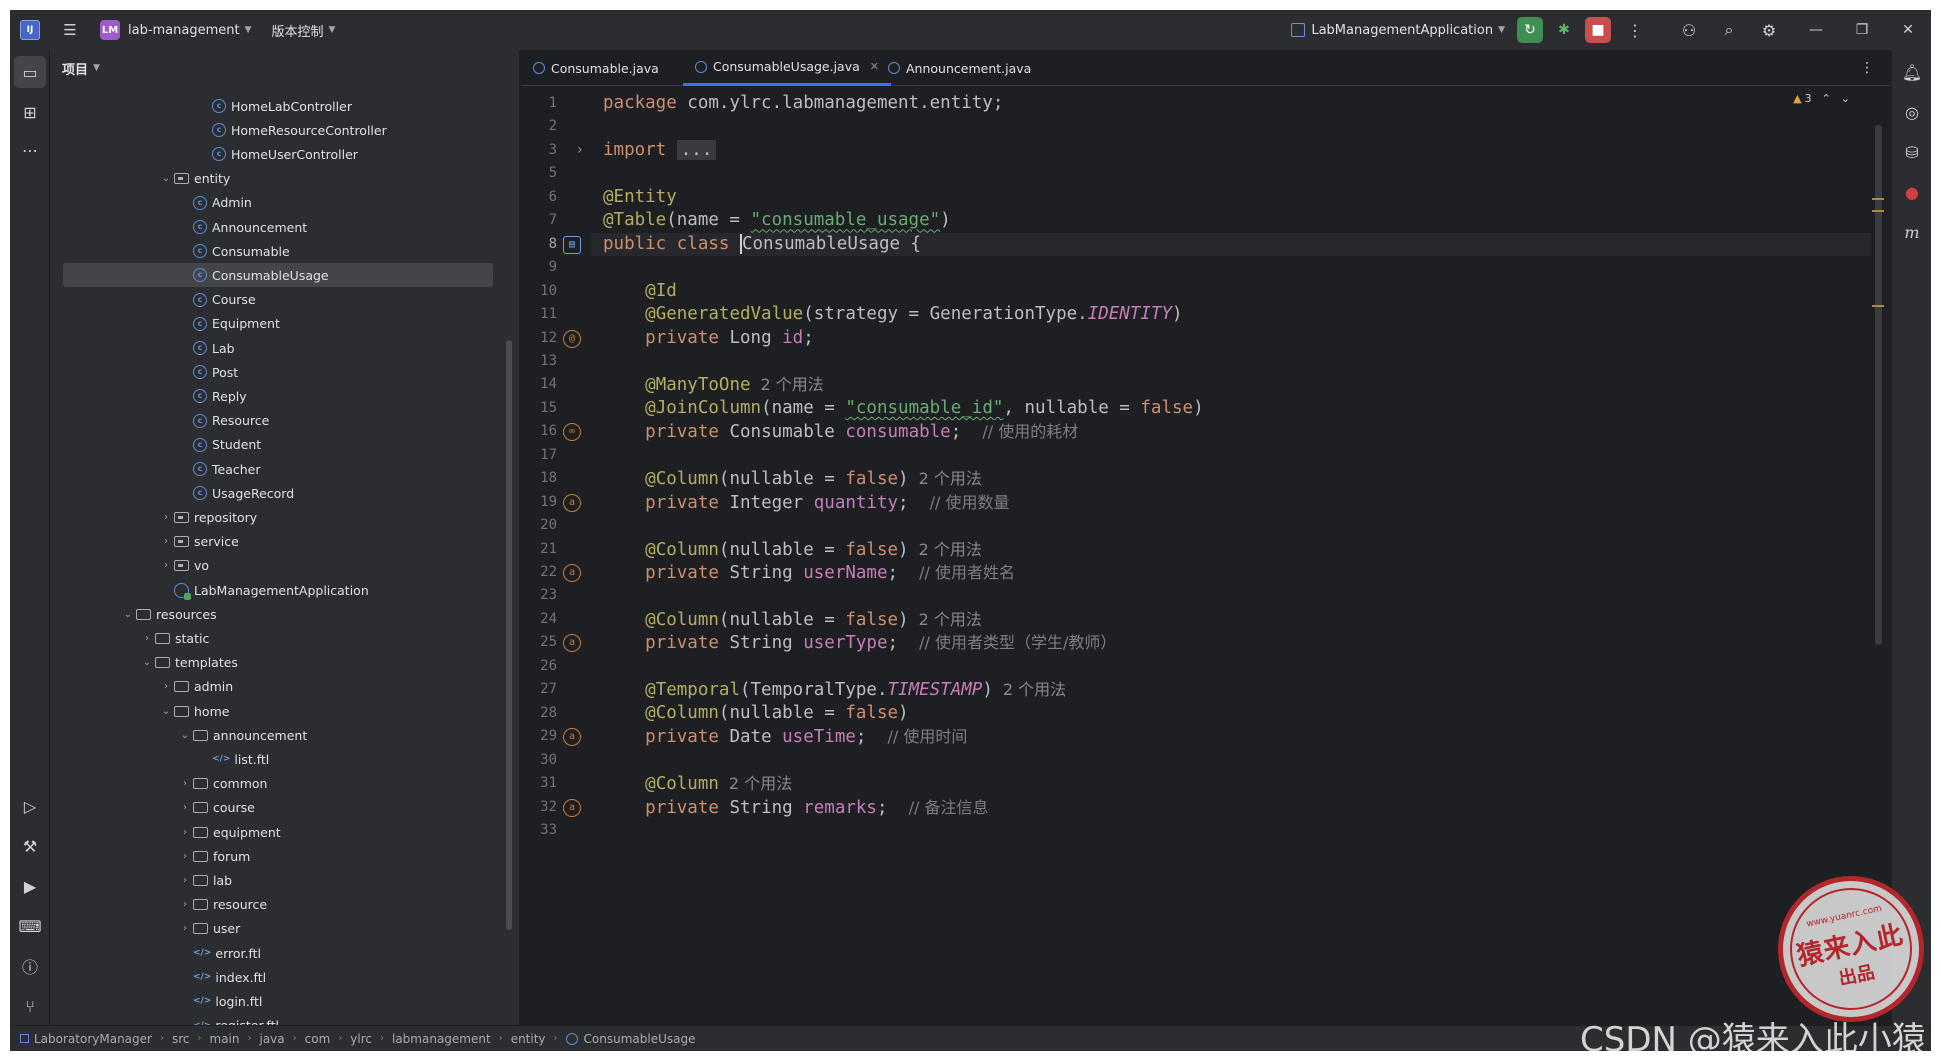 The height and width of the screenshot is (1061, 1941). I want to click on tree-item: › service, so click(277, 542).